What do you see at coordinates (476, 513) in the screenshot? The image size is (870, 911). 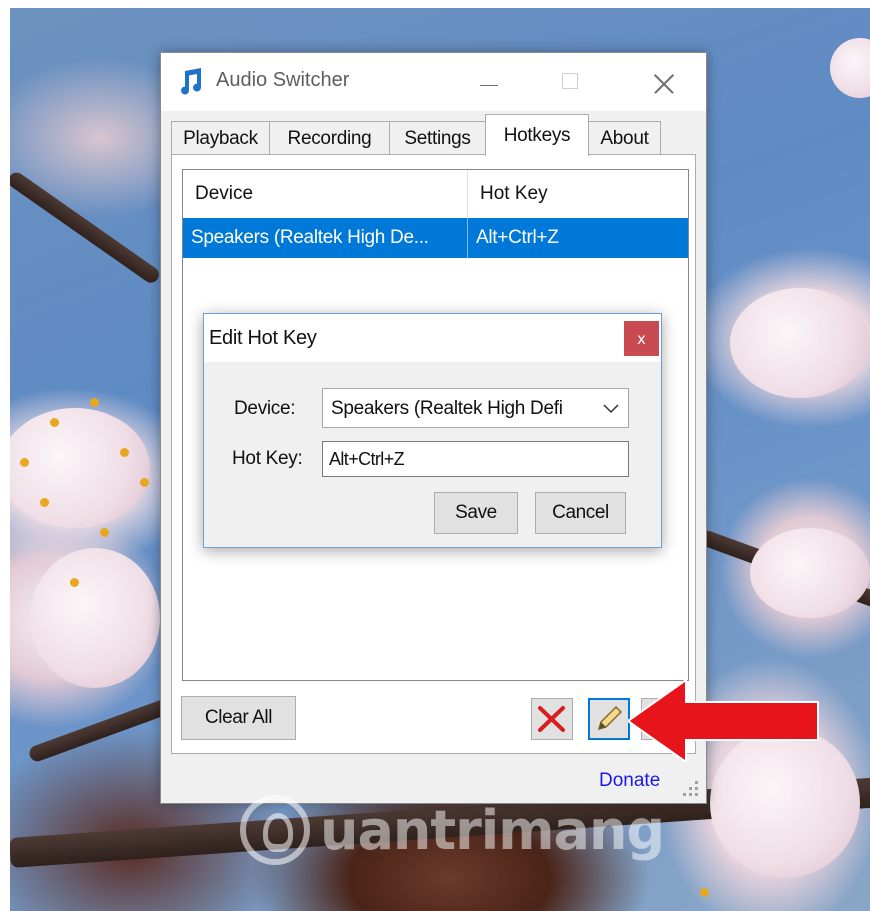 I see `save-button: Save` at bounding box center [476, 513].